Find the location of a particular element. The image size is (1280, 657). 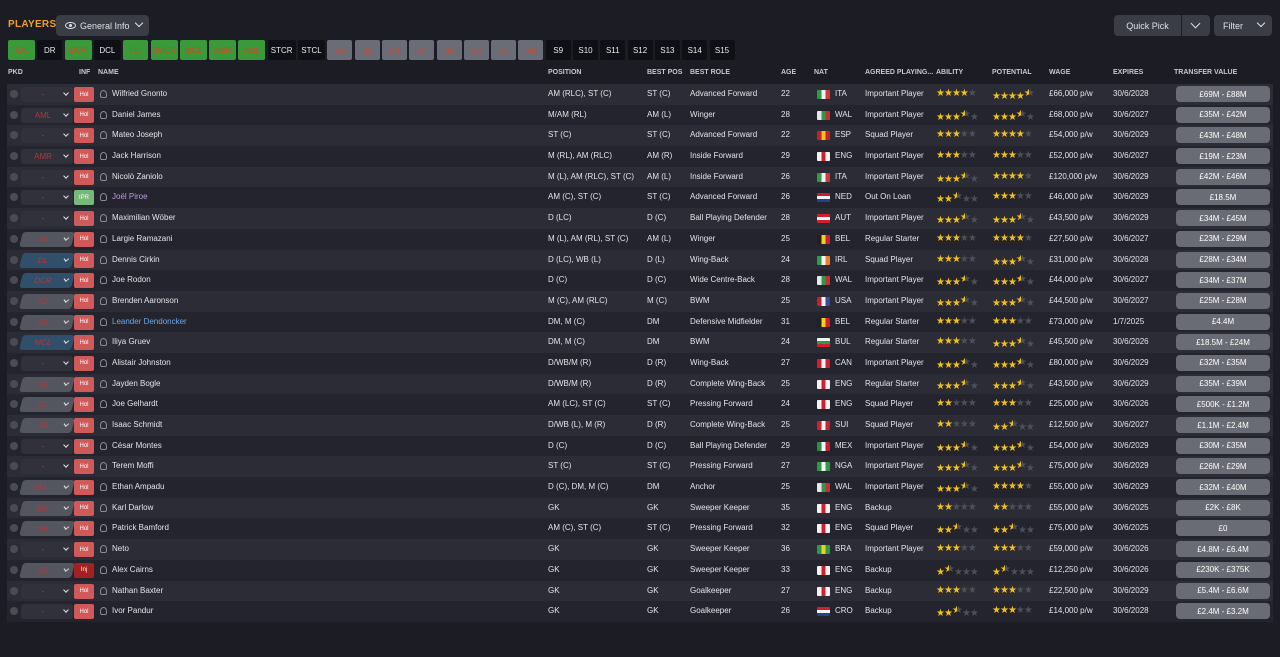

info-badge: IPR is located at coordinates (84, 198).